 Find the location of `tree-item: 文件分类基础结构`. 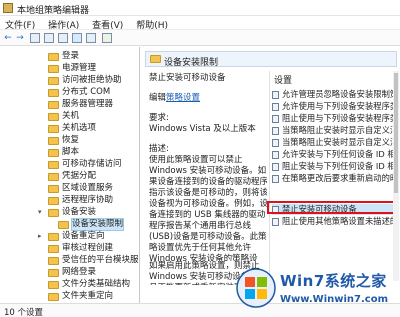

tree-item: 文件分类基础结构 is located at coordinates (69, 284).